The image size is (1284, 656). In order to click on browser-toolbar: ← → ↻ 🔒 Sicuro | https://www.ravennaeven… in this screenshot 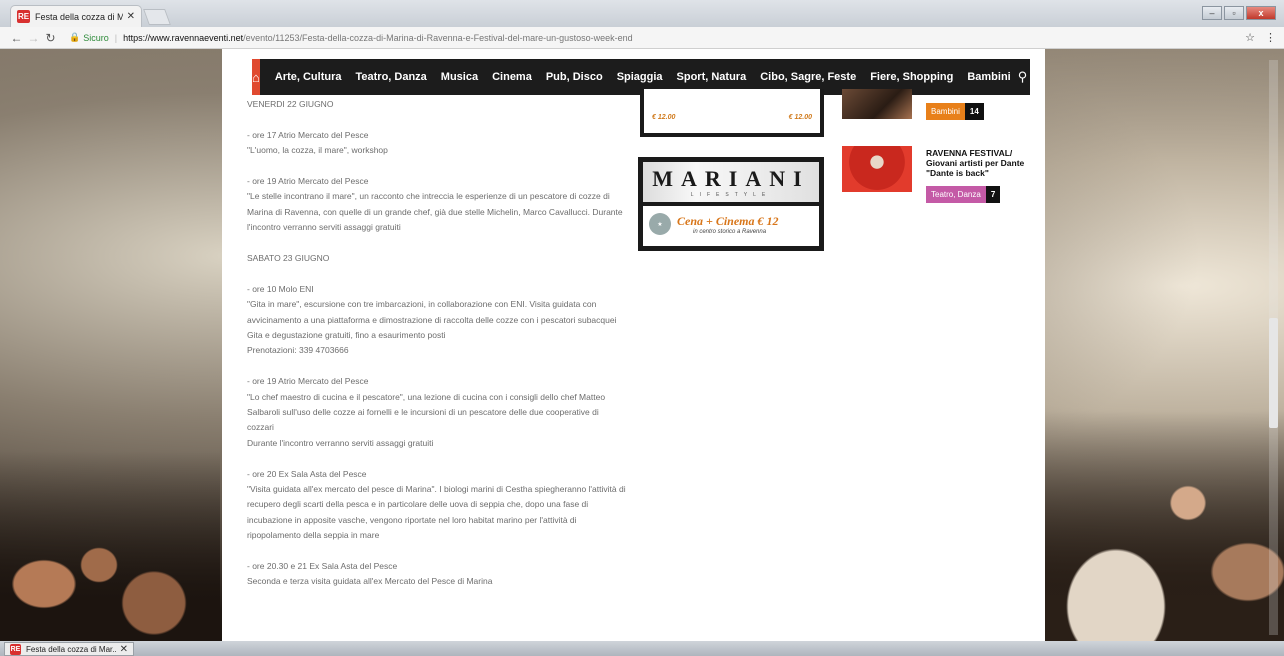, I will do `click(642, 38)`.